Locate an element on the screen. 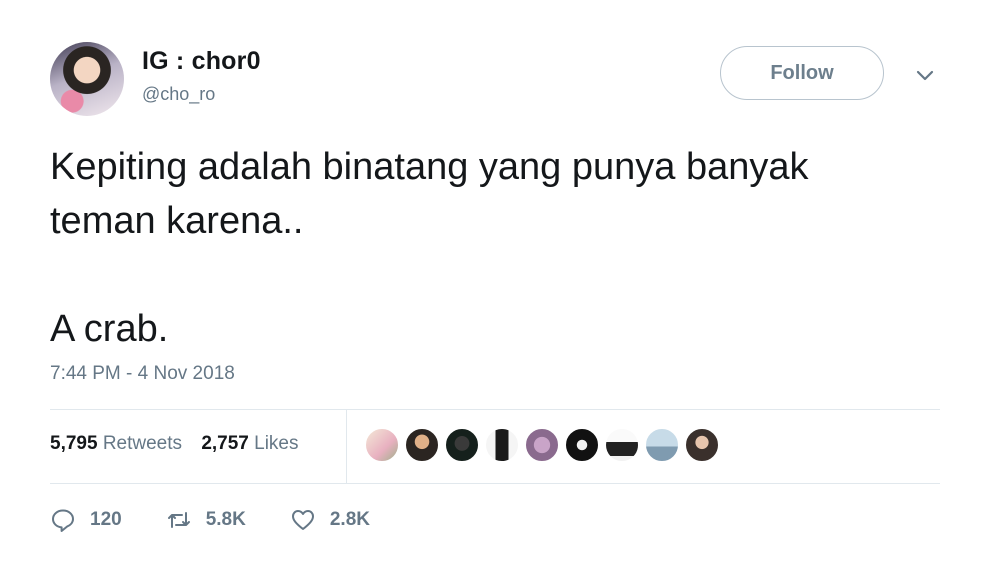 This screenshot has height=563, width=1000. like-button: 2.8K is located at coordinates (330, 520).